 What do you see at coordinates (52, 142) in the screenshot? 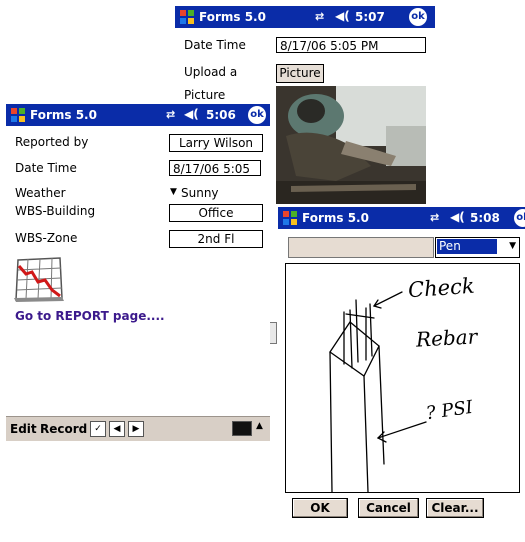
I see `reported-by-label: Reported by` at bounding box center [52, 142].